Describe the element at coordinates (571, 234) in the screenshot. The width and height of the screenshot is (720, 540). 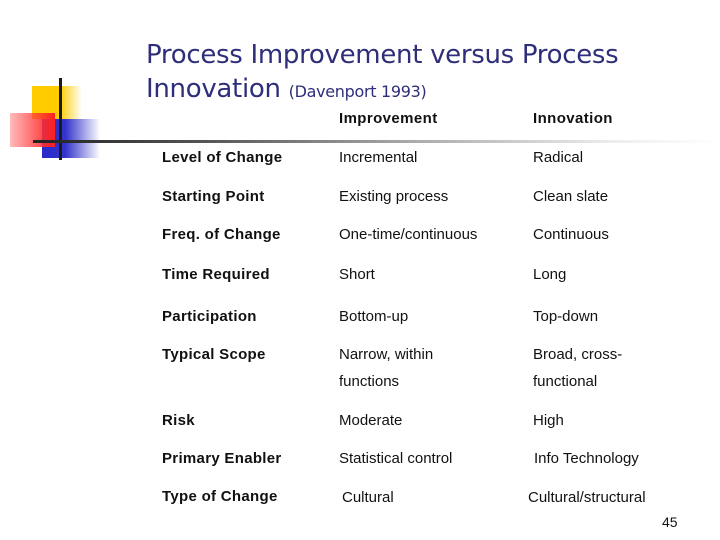
I see `cell-innovation: Continuous` at that location.